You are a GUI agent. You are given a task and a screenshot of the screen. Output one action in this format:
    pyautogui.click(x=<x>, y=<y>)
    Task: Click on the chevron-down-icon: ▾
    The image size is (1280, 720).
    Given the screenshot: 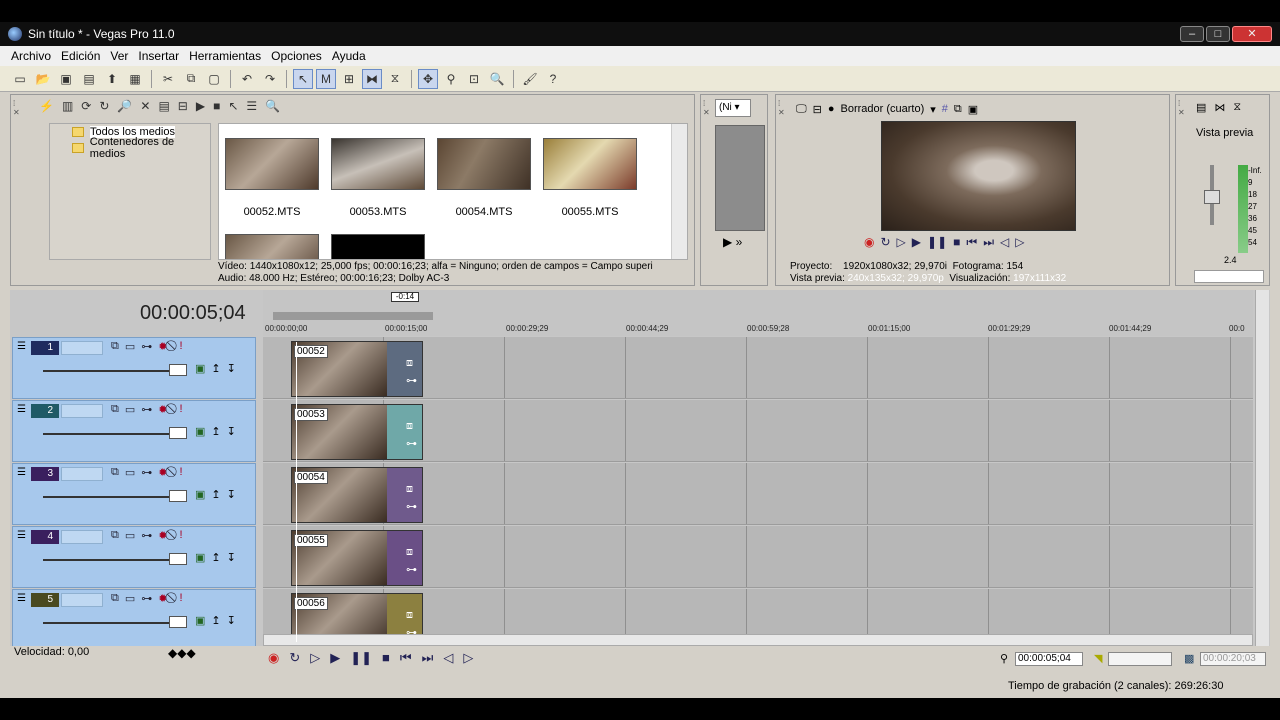 What is the action you would take?
    pyautogui.click(x=933, y=109)
    